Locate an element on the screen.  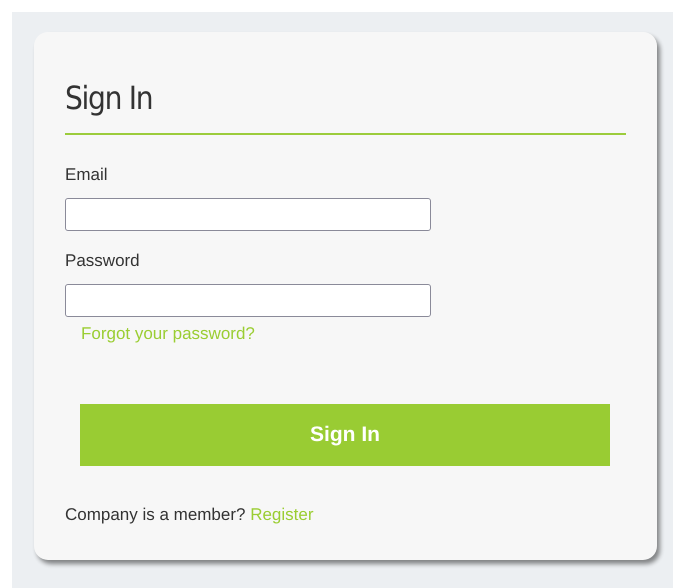
register-link: Register is located at coordinates (282, 514).